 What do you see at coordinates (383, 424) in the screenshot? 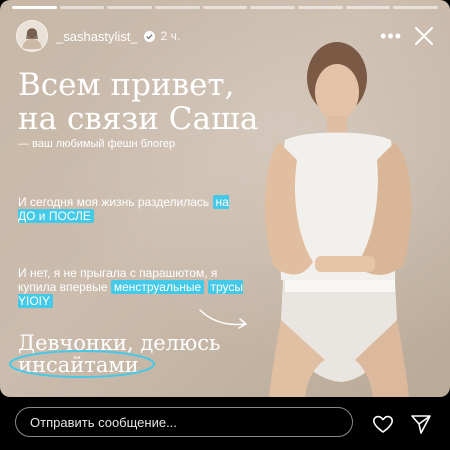
I see `heart-icon` at bounding box center [383, 424].